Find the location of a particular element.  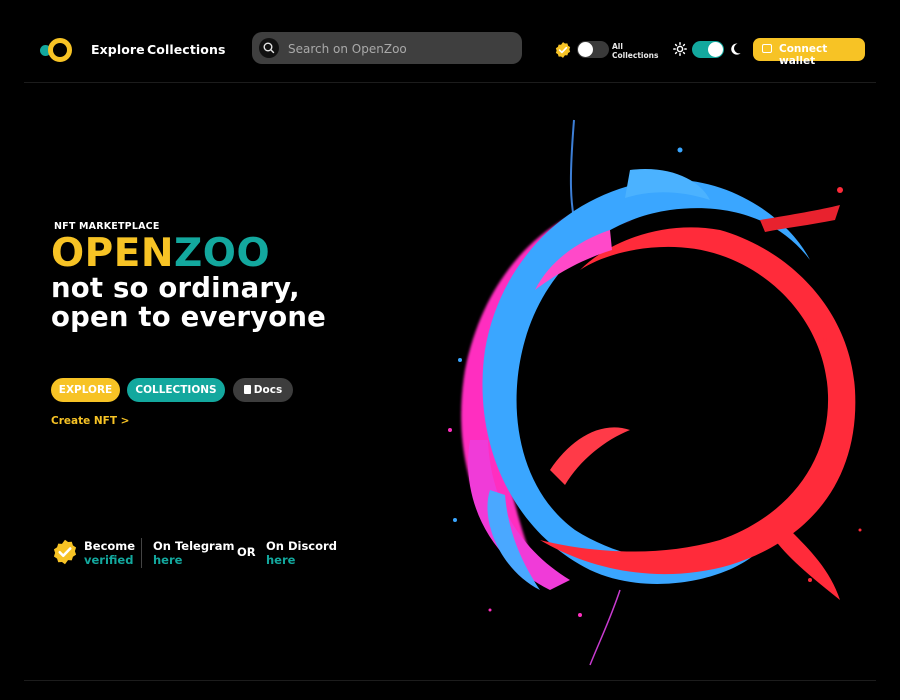

hero-tagline: not so ordinary, open to everyone is located at coordinates (188, 303).